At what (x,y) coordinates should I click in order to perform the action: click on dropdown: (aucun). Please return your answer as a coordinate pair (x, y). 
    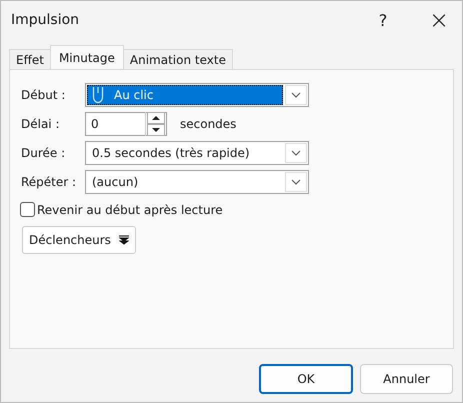
    Looking at the image, I should click on (197, 182).